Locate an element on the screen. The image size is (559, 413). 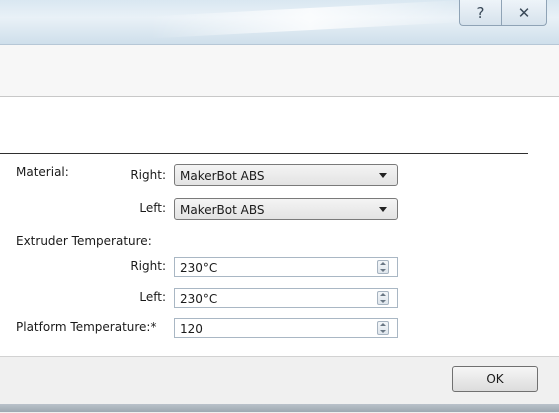
ok-button-label: OK is located at coordinates (495, 379).